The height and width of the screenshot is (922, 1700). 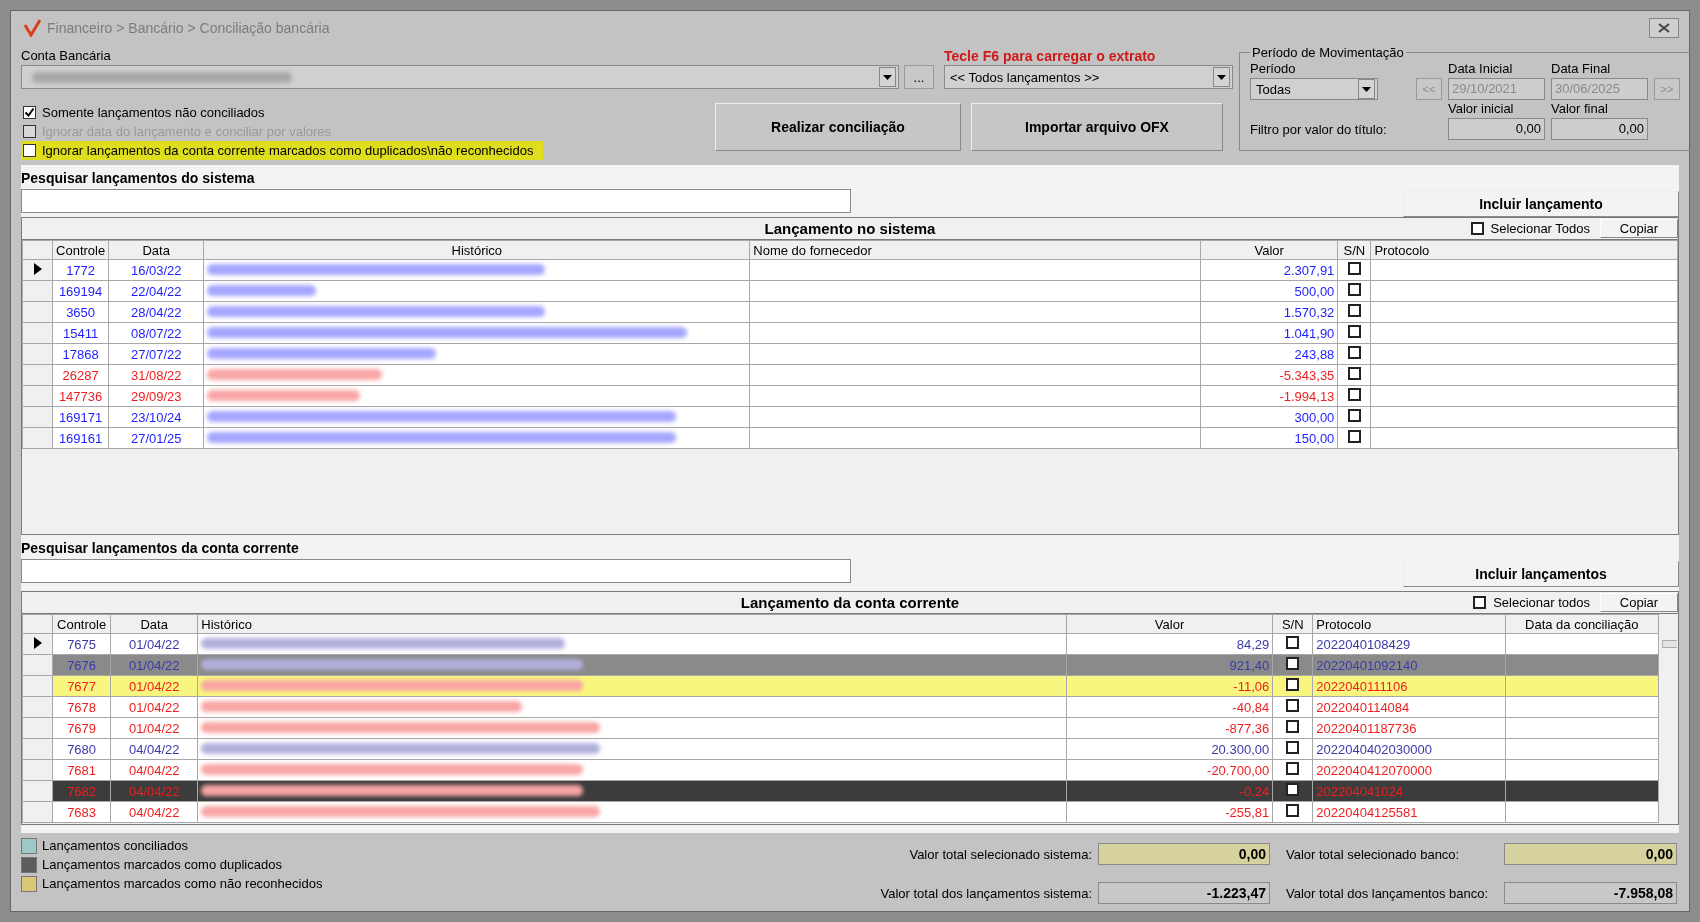 I want to click on table-row: 17868 27/07/22 243,88, so click(x=850, y=354).